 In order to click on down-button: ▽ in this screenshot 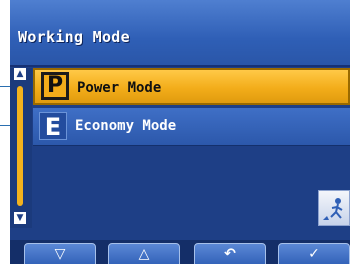, I will do `click(60, 253)`.